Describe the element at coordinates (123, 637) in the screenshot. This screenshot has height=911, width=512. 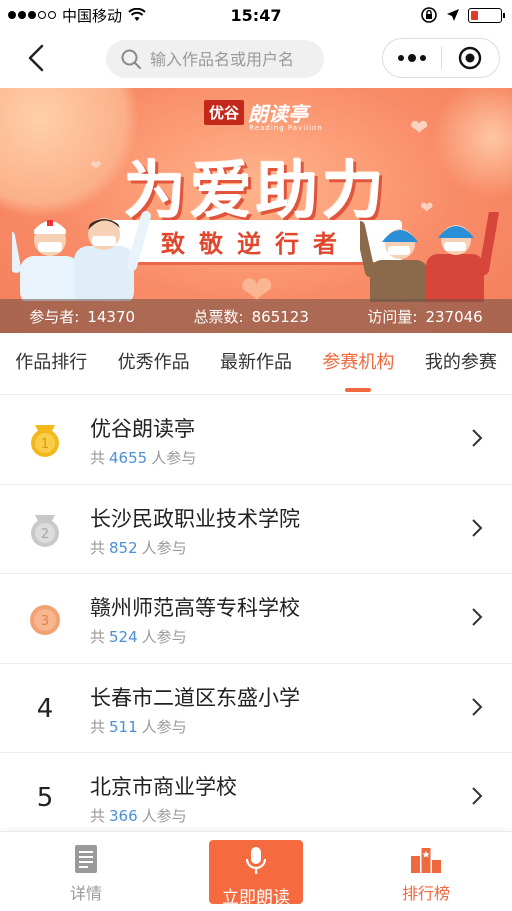
I see `count-number: 524` at that location.